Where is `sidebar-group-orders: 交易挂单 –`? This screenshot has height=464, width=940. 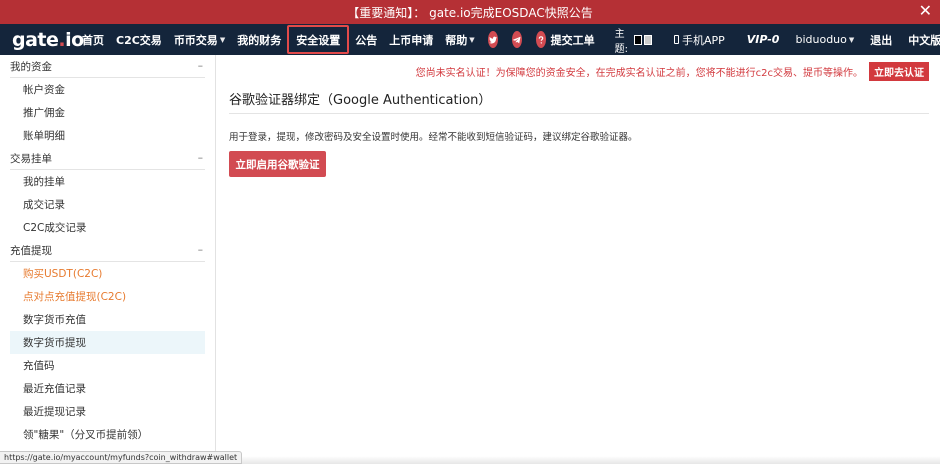 sidebar-group-orders: 交易挂单 – is located at coordinates (107, 158).